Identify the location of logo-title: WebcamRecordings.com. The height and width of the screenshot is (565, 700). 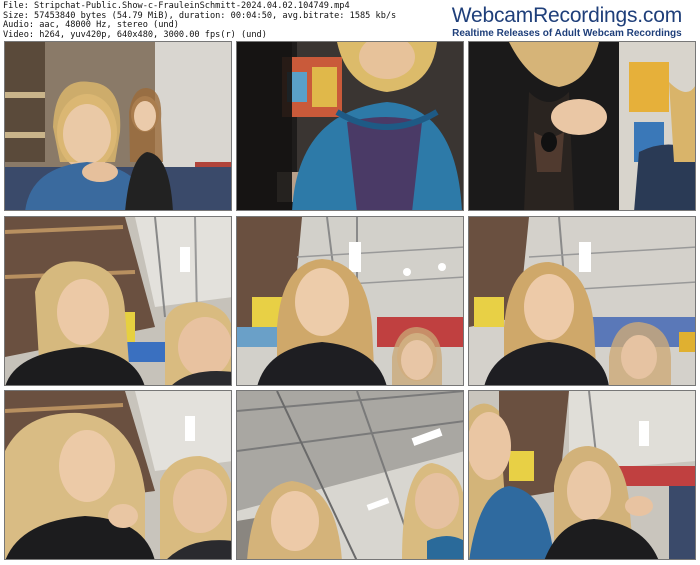
(566, 15).